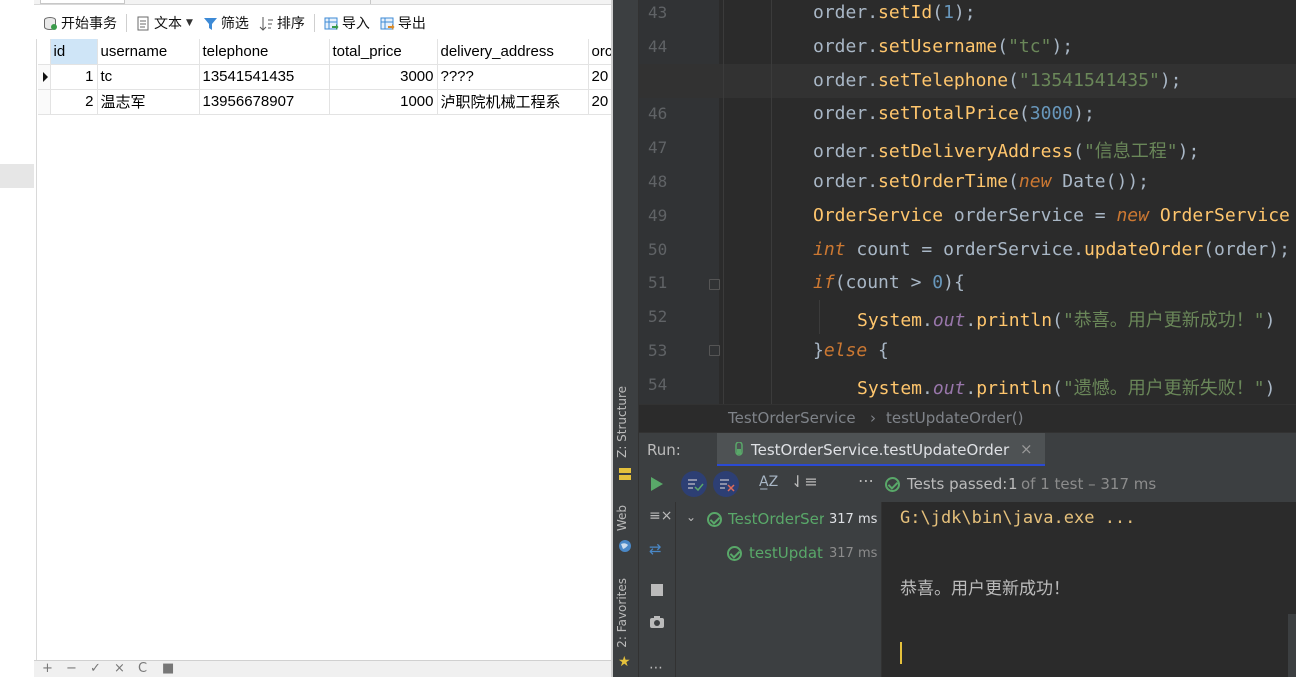  Describe the element at coordinates (664, 450) in the screenshot. I see `run-label: Run:` at that location.